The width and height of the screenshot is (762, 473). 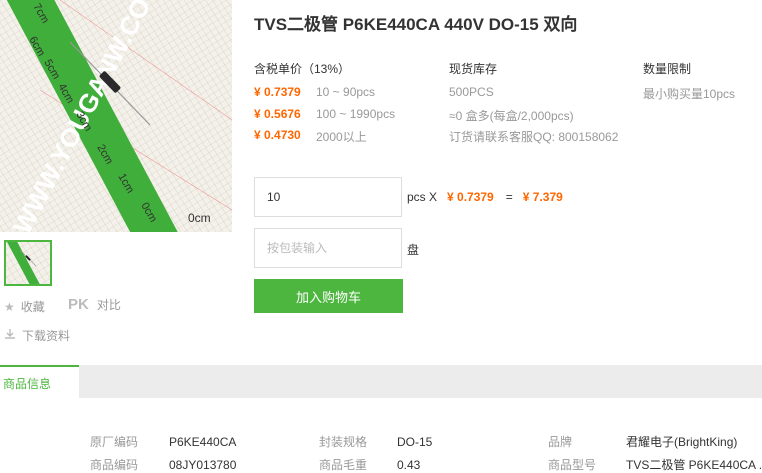 What do you see at coordinates (375, 441) in the screenshot?
I see `spec-item: 封装规格 DO-15` at bounding box center [375, 441].